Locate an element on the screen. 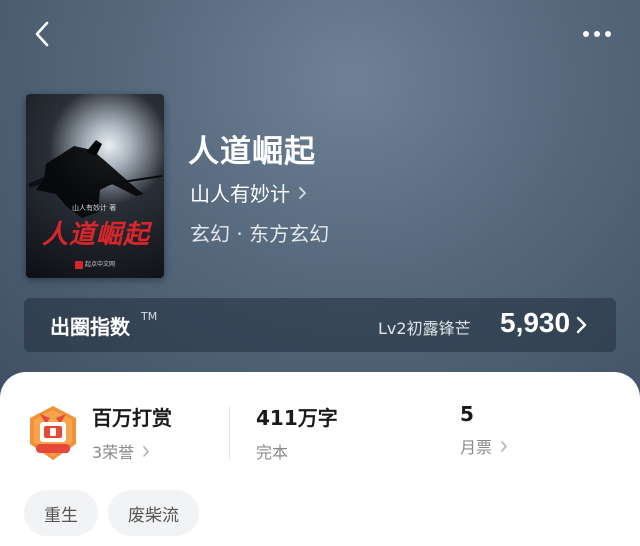 The width and height of the screenshot is (640, 546). back-button is located at coordinates (42, 34).